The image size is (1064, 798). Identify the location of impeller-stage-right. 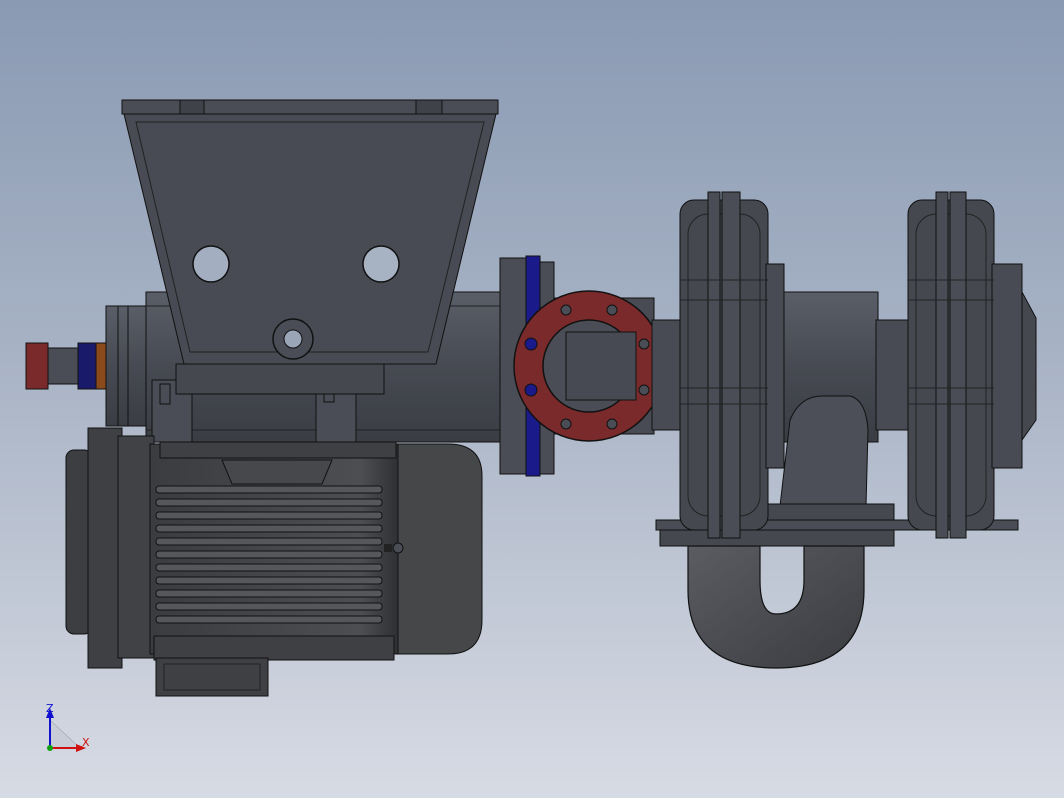
(972, 365).